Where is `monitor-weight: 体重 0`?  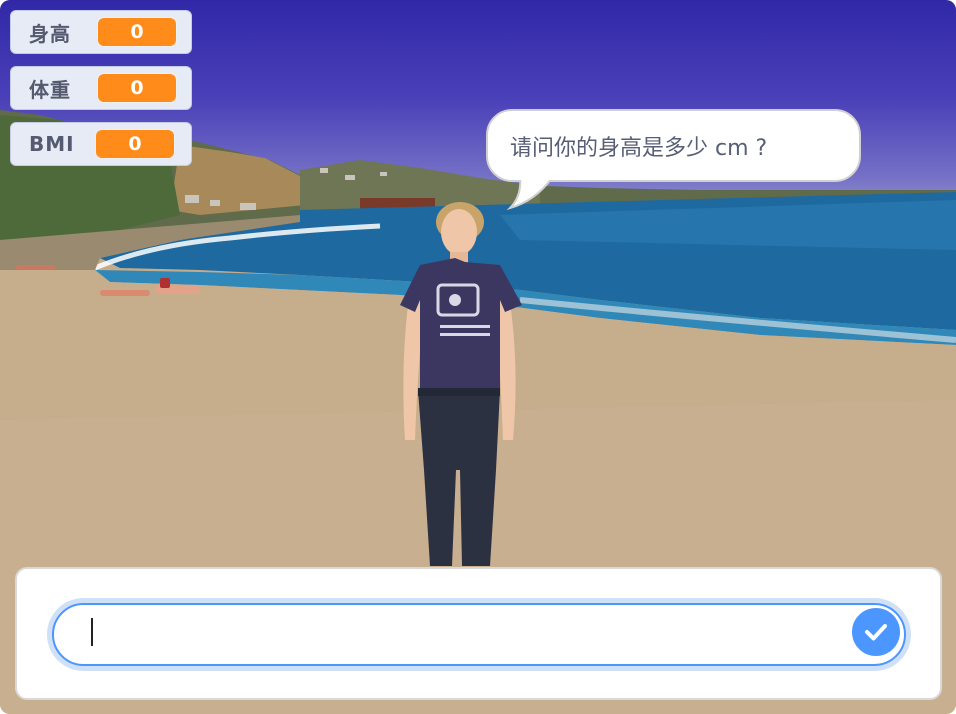 monitor-weight: 体重 0 is located at coordinates (101, 88).